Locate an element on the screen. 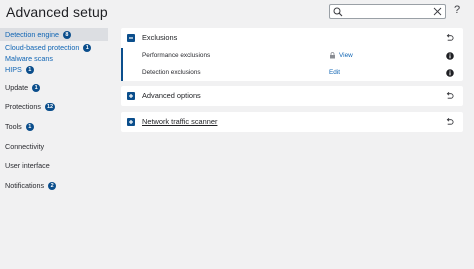  sidebar-item-connectivity: Connectivity is located at coordinates (54, 146).